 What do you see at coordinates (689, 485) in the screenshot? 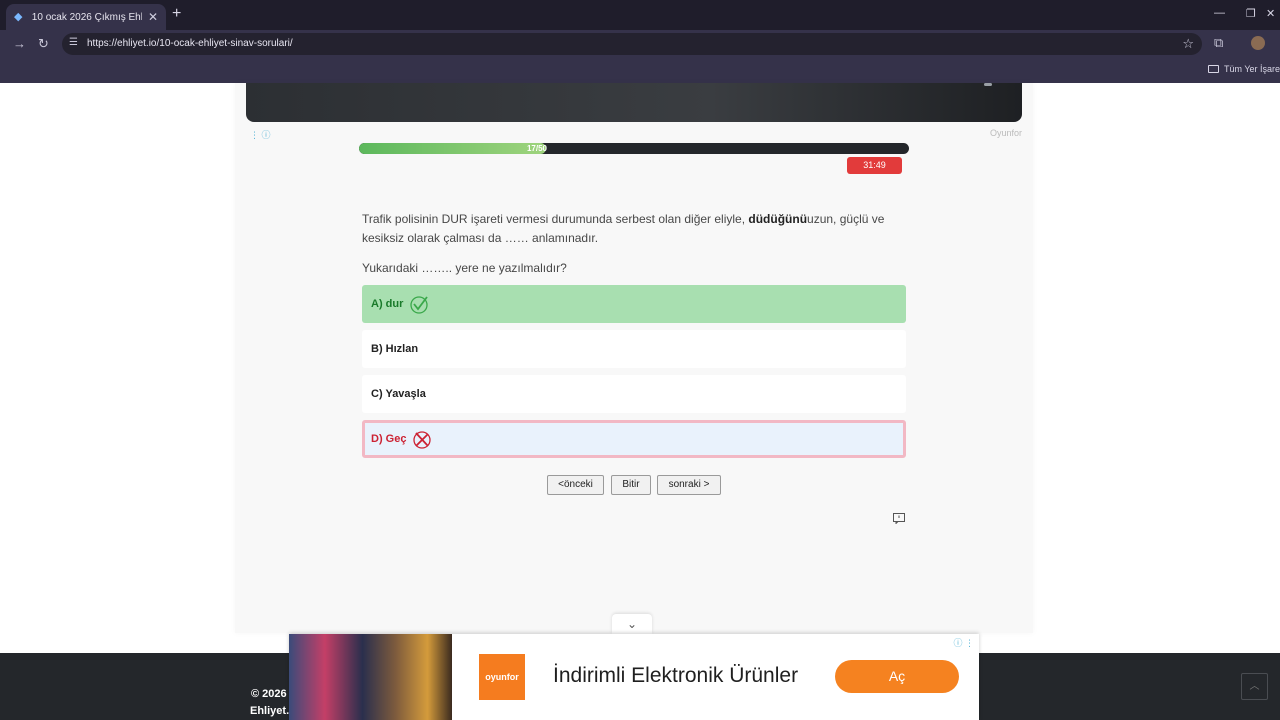
I see `next-button: sonraki >` at bounding box center [689, 485].